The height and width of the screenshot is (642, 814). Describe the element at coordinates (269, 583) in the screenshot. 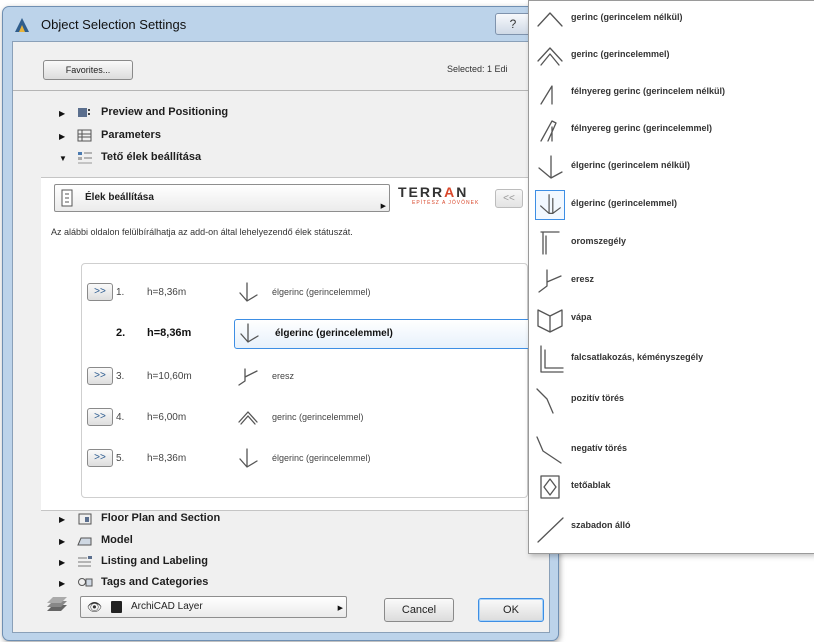

I see `tree-item-tags-categories: ▶ Tags and Categories` at that location.